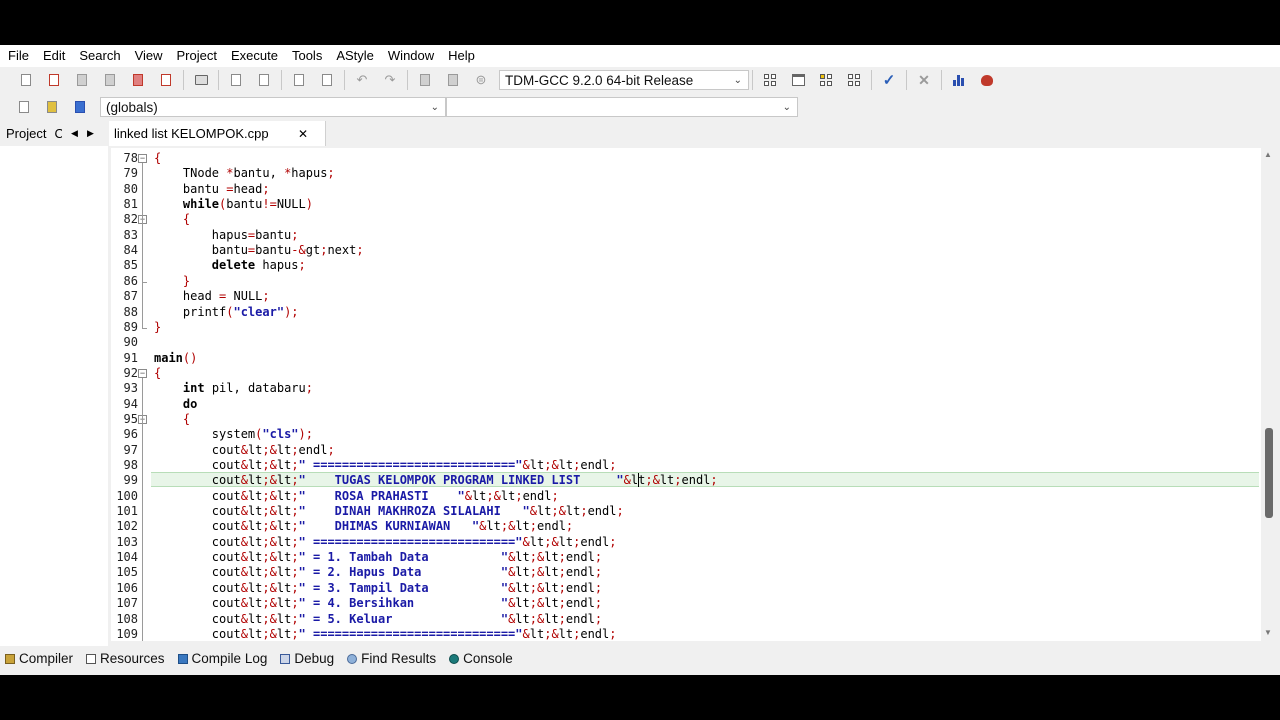  What do you see at coordinates (130, 311) in the screenshot?
I see `line-number: 88` at bounding box center [130, 311].